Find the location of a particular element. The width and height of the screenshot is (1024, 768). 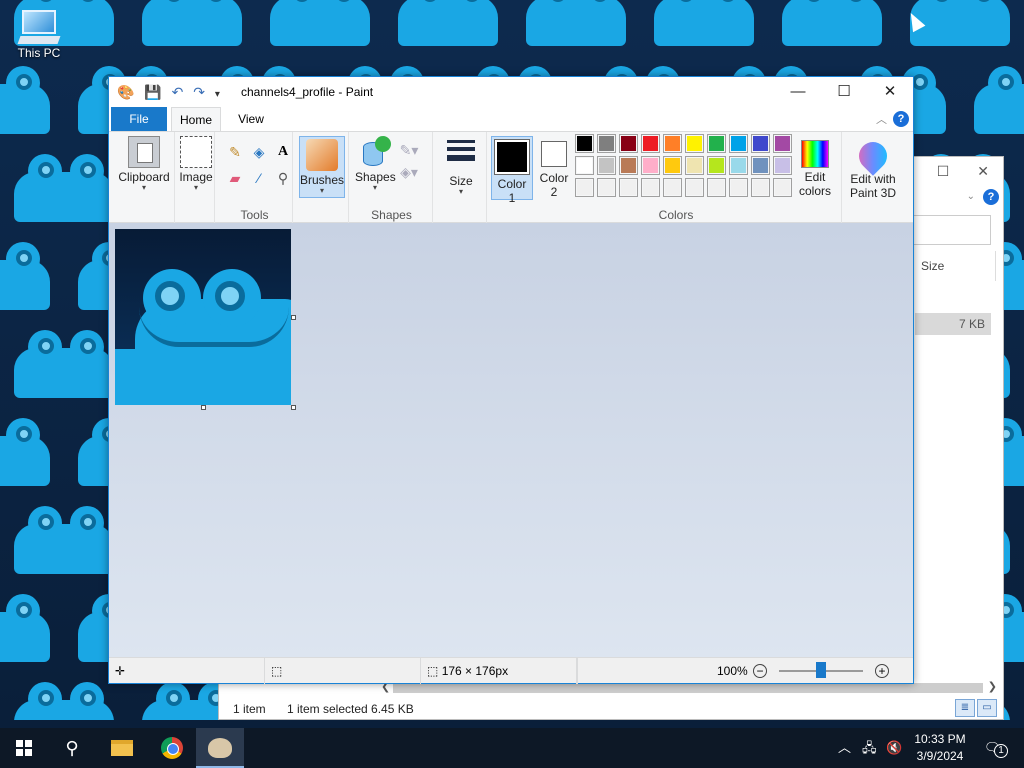

minimize-ribbon-icon: ︿ is located at coordinates (881, 119).